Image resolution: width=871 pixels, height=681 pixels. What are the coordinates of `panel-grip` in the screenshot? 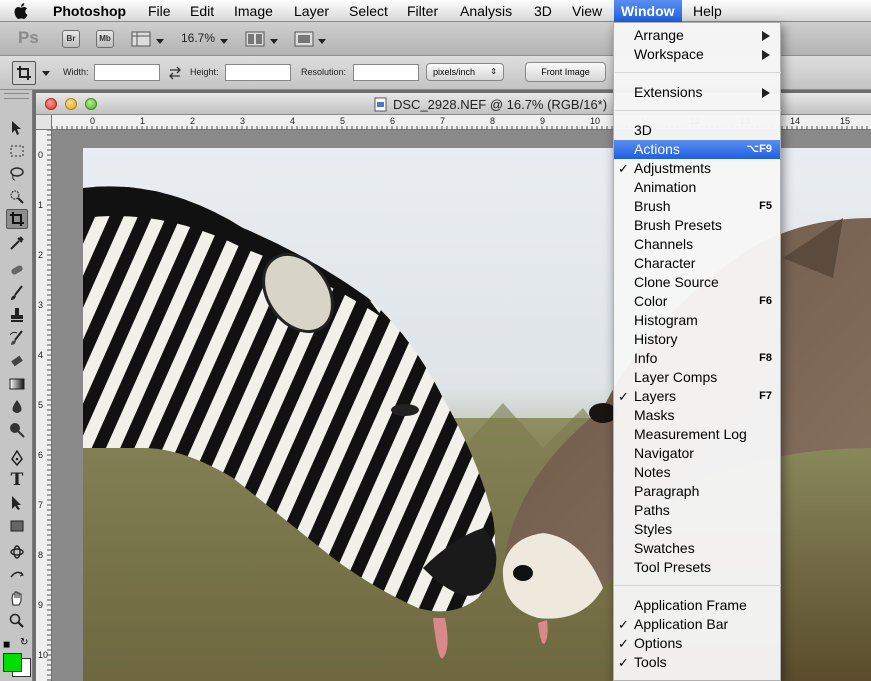 It's located at (16, 96).